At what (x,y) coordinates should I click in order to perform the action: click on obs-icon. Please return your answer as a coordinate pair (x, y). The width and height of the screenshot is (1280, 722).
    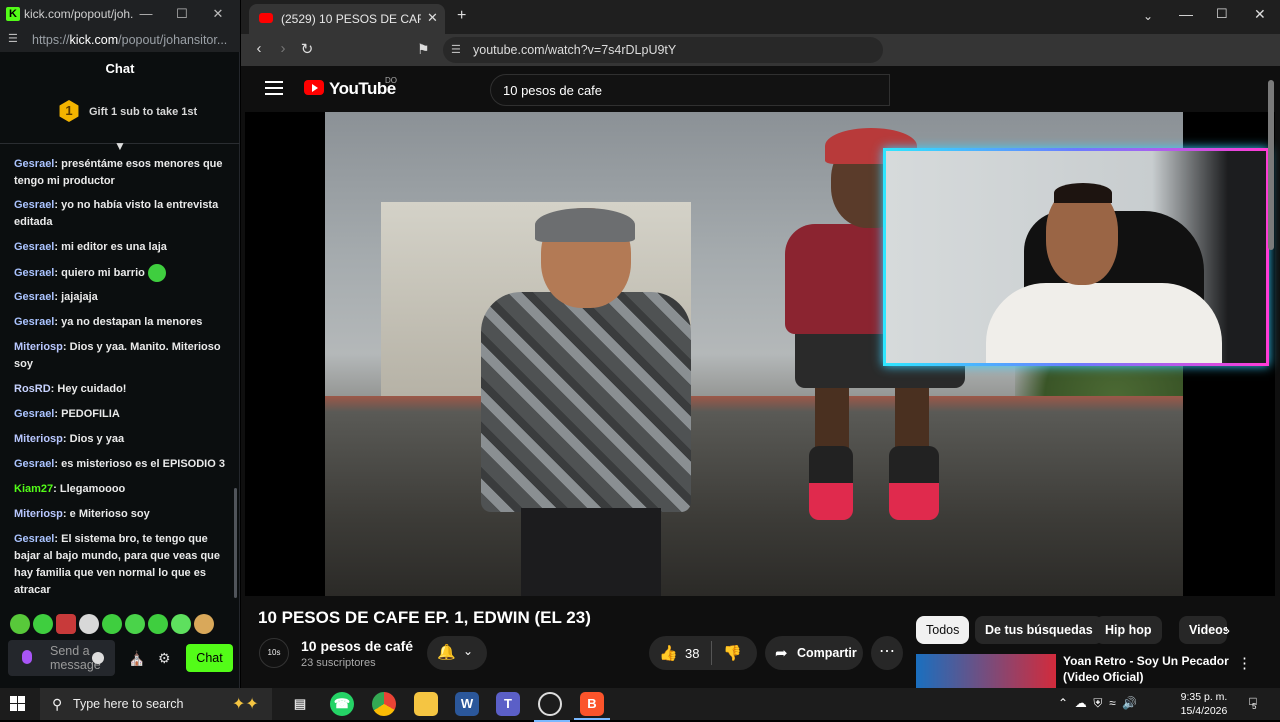
    Looking at the image, I should click on (552, 707).